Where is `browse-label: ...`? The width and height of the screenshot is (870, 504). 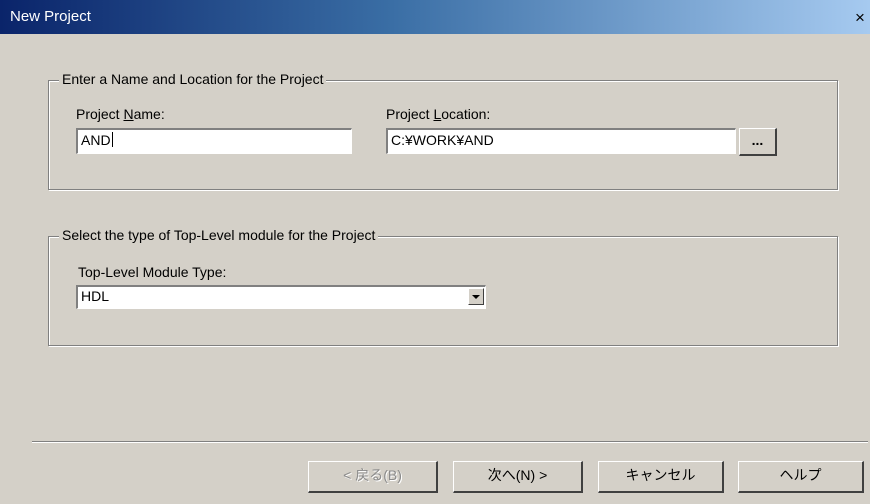 browse-label: ... is located at coordinates (757, 140).